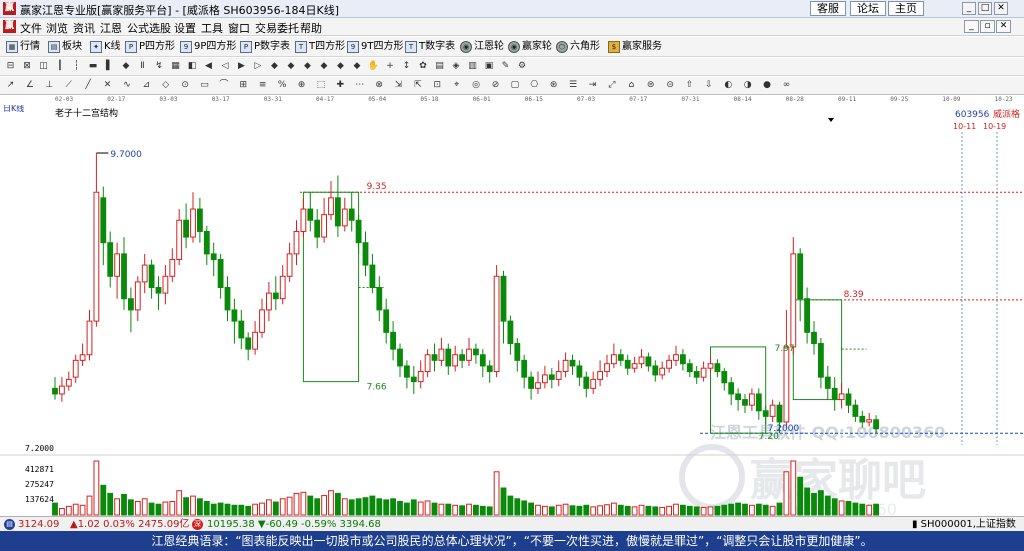 Image resolution: width=1024 pixels, height=551 pixels. I want to click on link-forum: 论坛, so click(868, 8).